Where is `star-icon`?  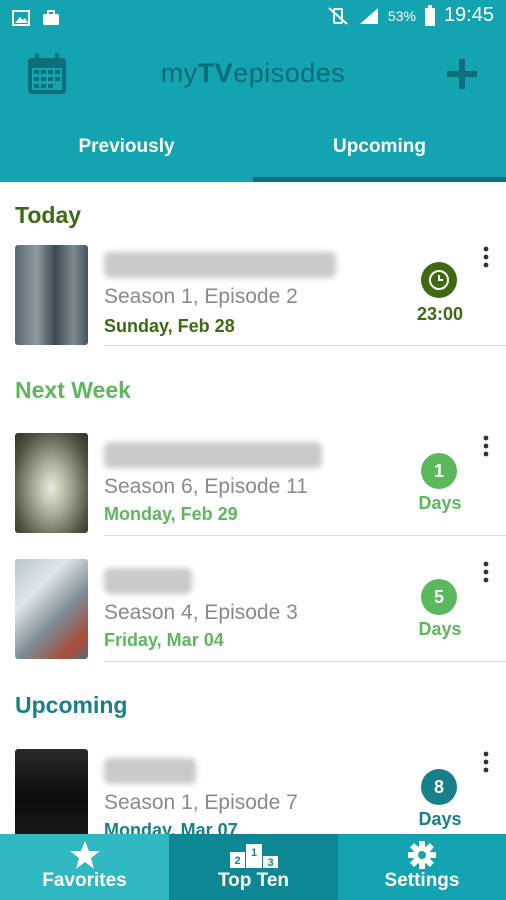
star-icon is located at coordinates (84, 855).